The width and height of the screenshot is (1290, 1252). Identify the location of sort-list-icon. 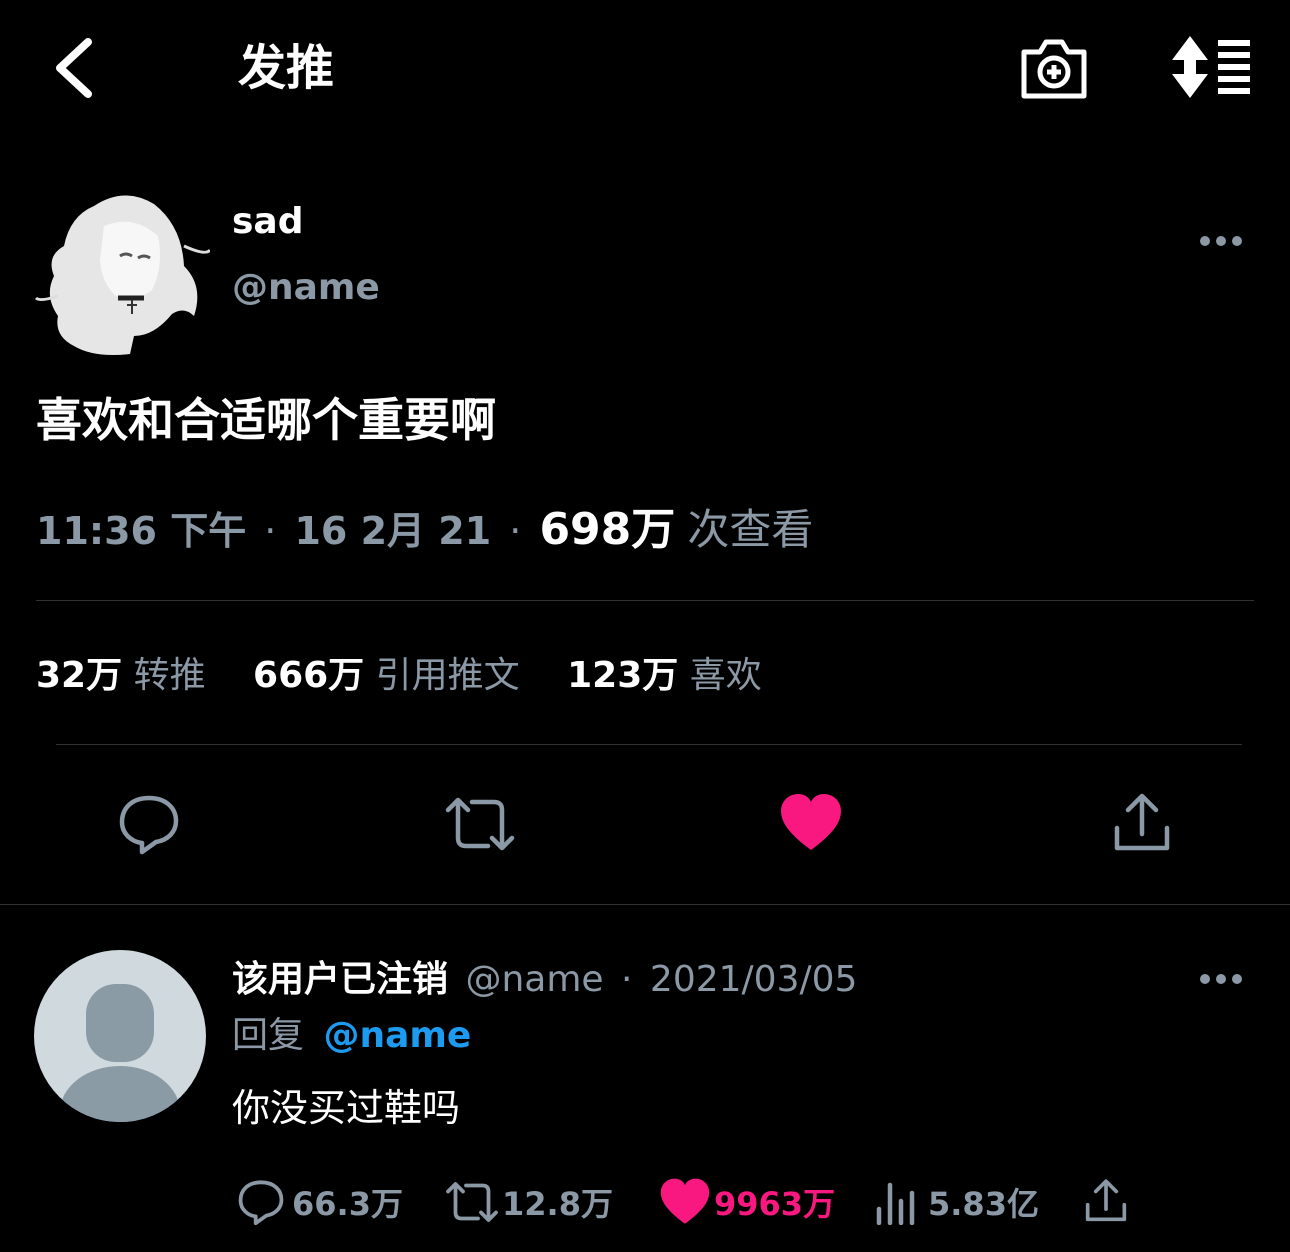
(1211, 67).